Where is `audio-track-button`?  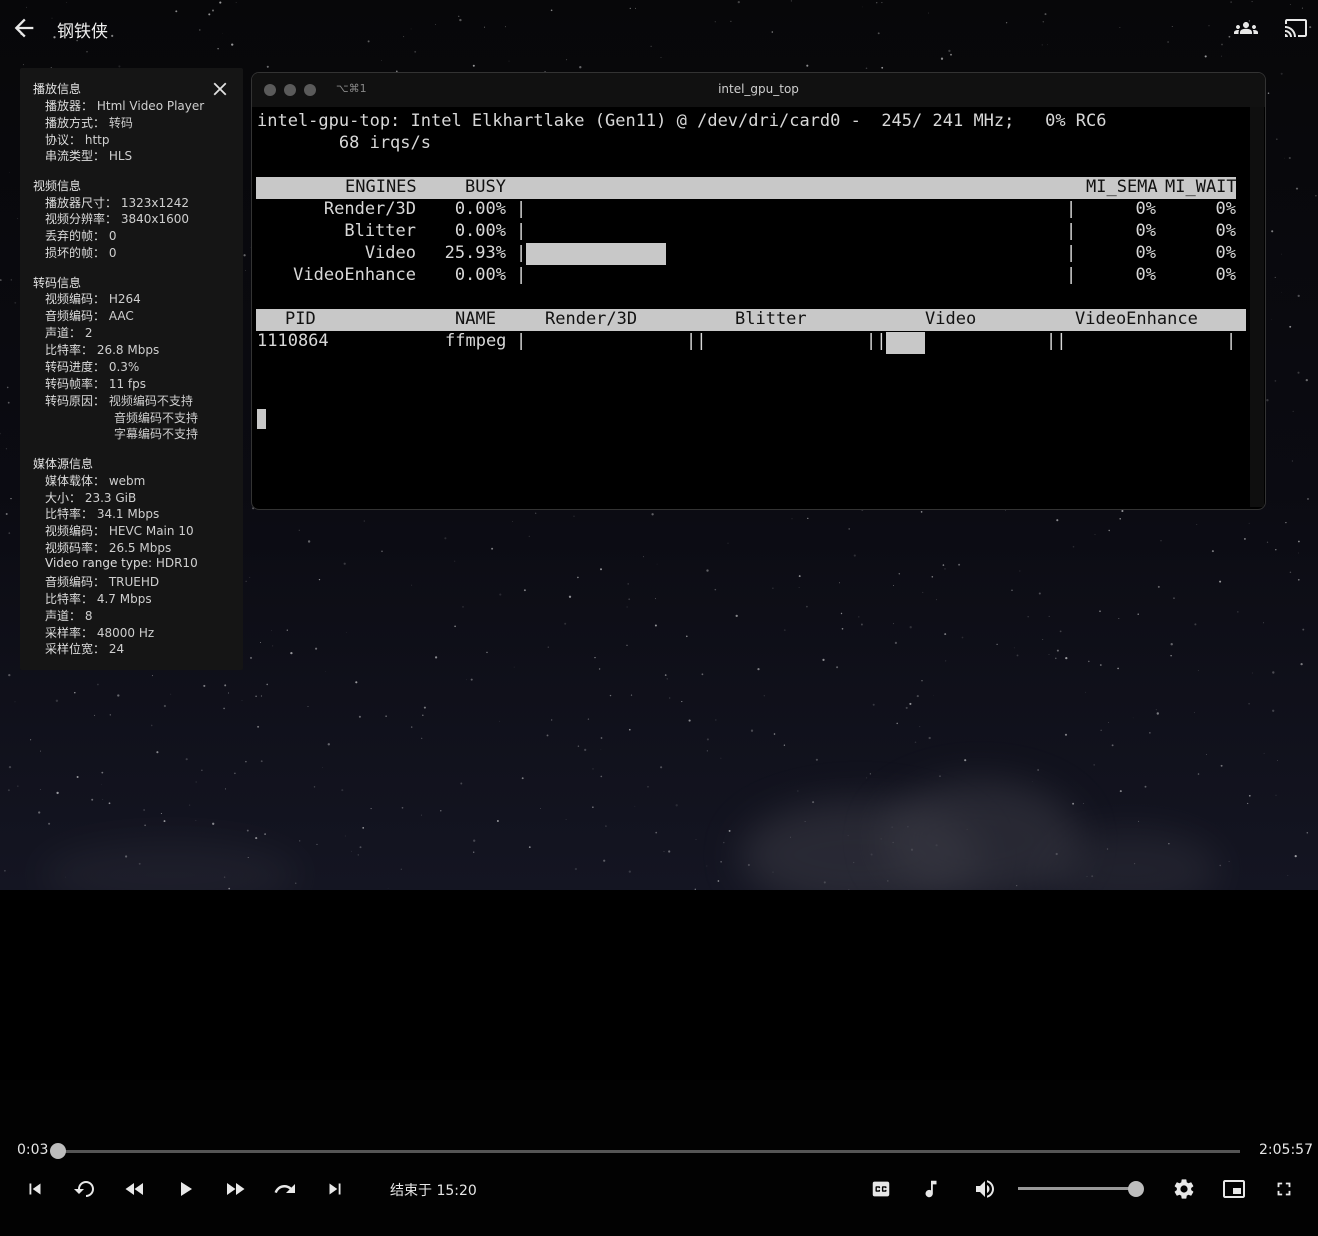 audio-track-button is located at coordinates (931, 1189).